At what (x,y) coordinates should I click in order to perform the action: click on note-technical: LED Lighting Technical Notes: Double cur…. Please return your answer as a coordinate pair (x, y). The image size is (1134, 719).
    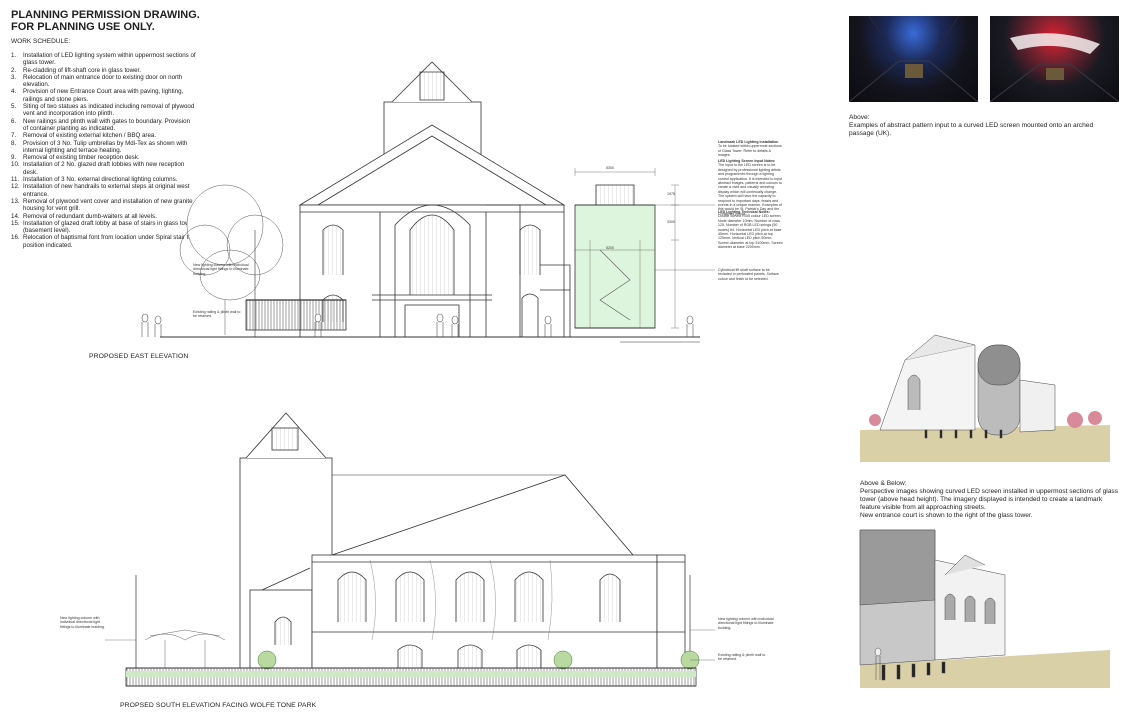
    Looking at the image, I should click on (751, 230).